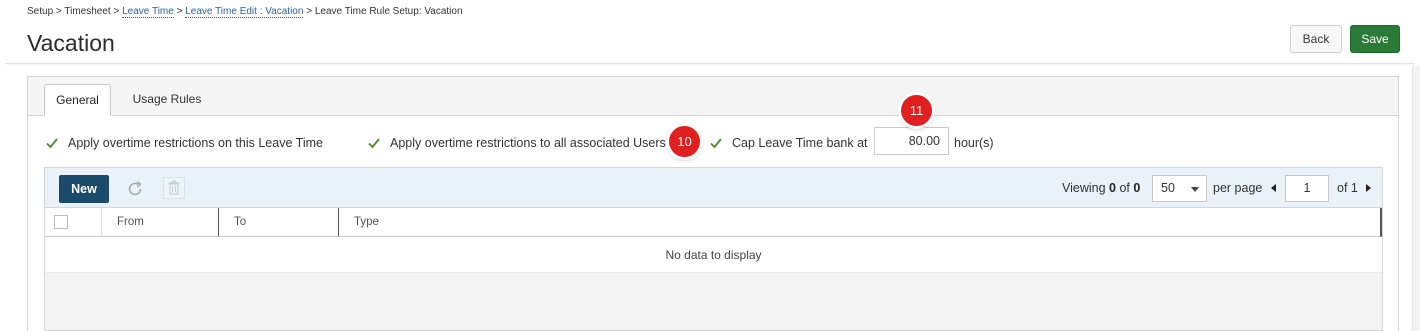 This screenshot has height=331, width=1422. Describe the element at coordinates (859, 222) in the screenshot. I see `column-header-type: Type` at that location.